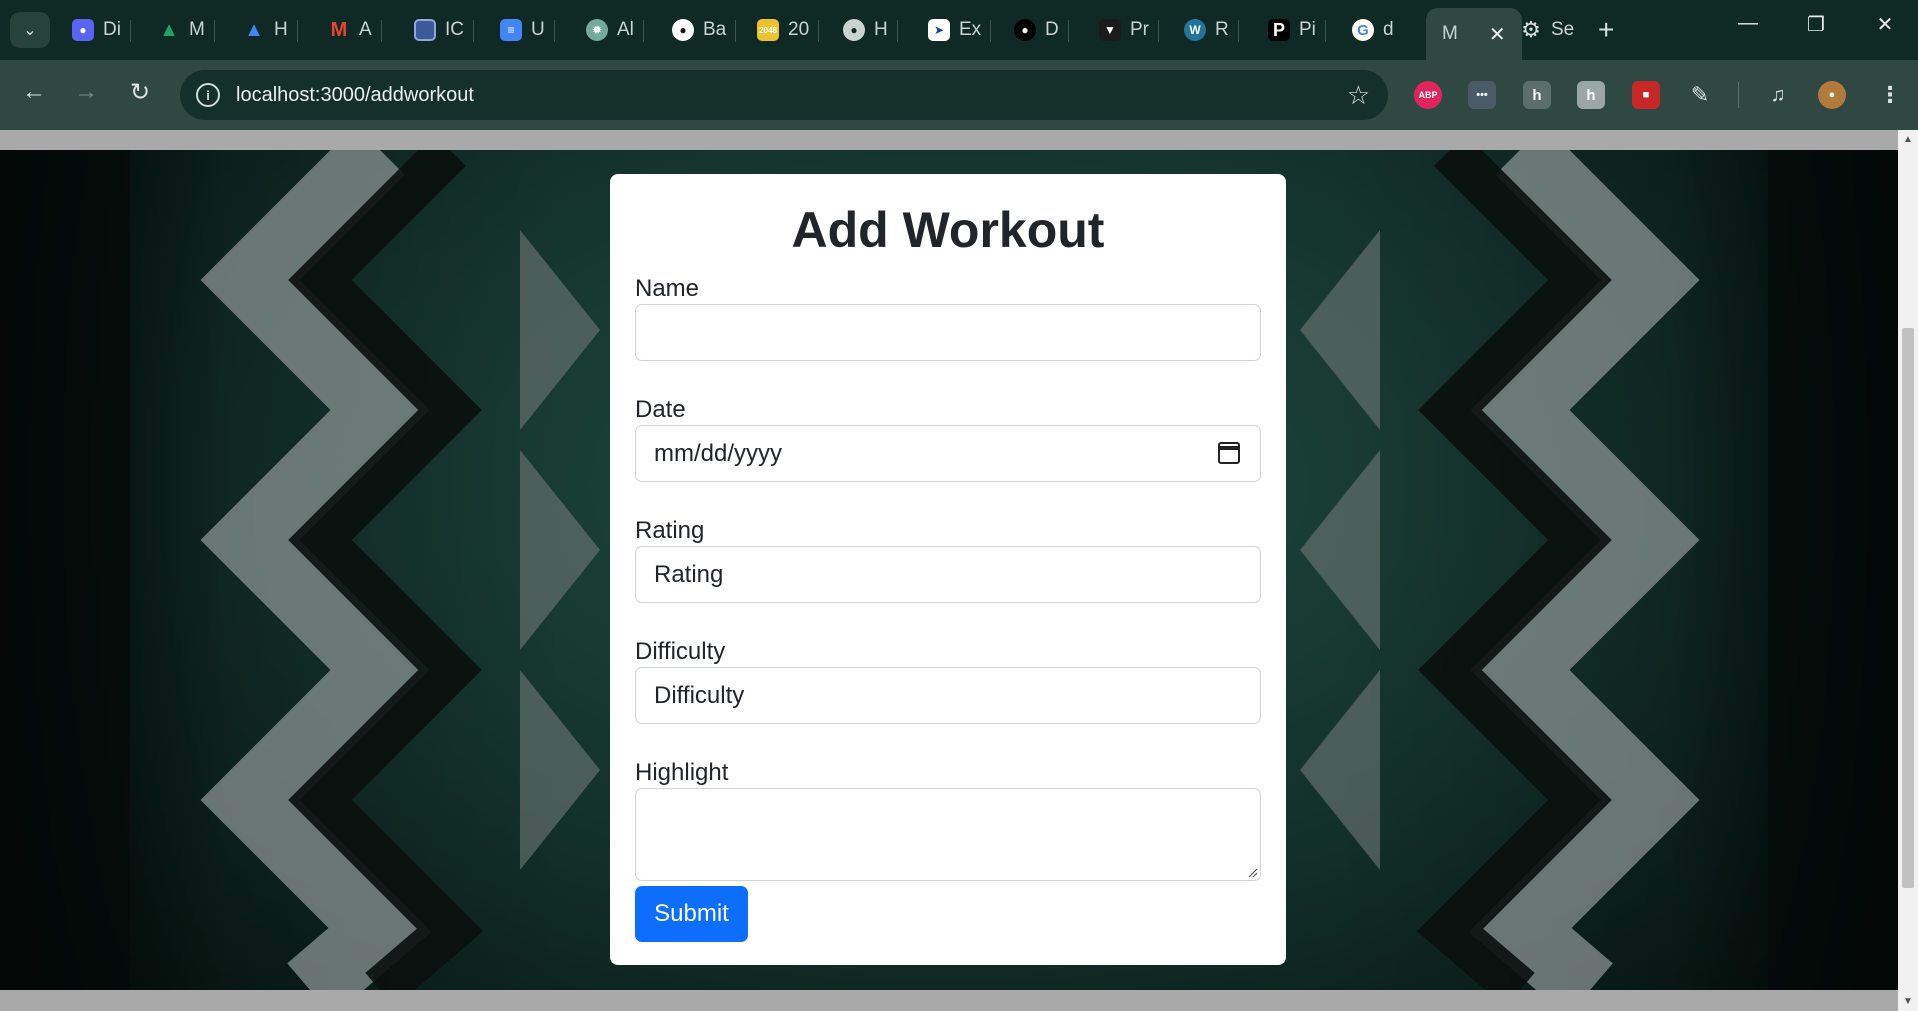 The width and height of the screenshot is (1918, 1011). Describe the element at coordinates (667, 288) in the screenshot. I see `name-label: Name` at that location.